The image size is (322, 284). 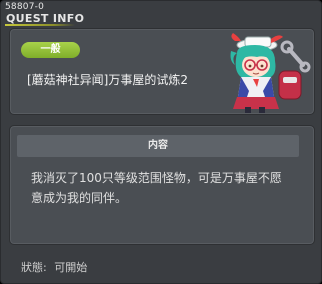 What do you see at coordinates (40, 25) in the screenshot?
I see `title-underline` at bounding box center [40, 25].